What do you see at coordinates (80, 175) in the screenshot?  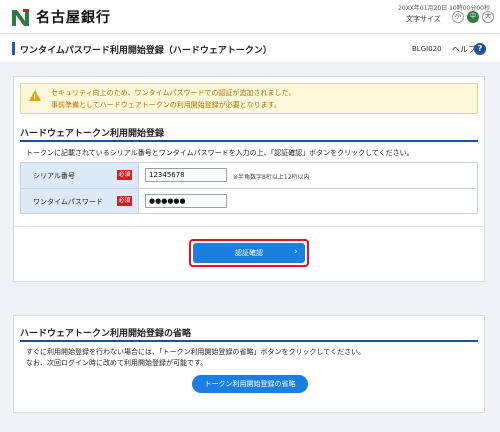 I see `serial-number-label-cell: シリアル番号 必須` at bounding box center [80, 175].